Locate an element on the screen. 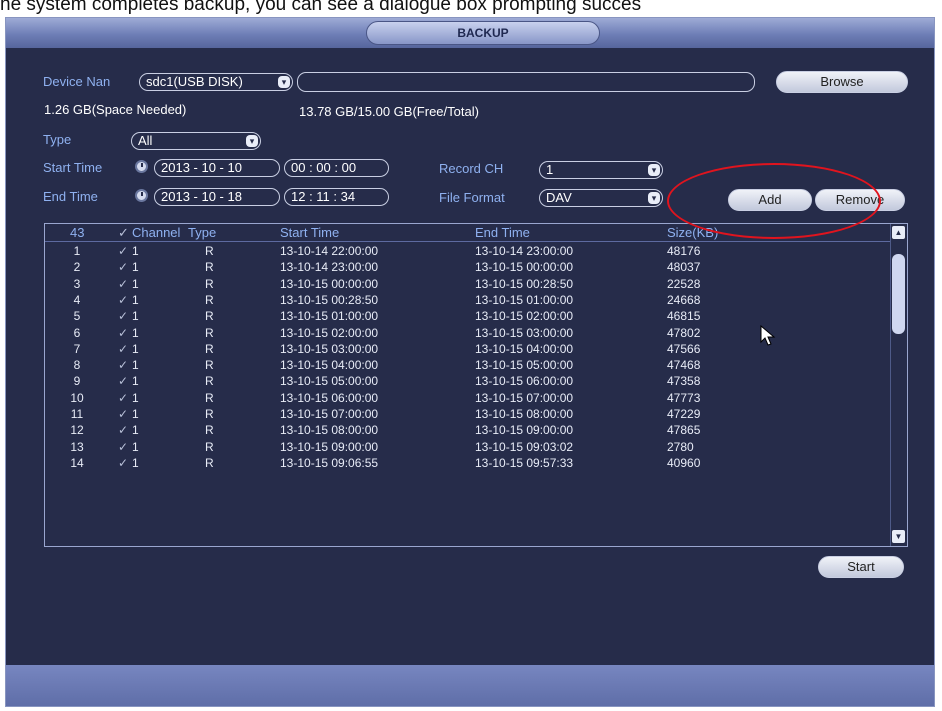 The height and width of the screenshot is (711, 942). file-format-select: DAV ▾ is located at coordinates (601, 198).